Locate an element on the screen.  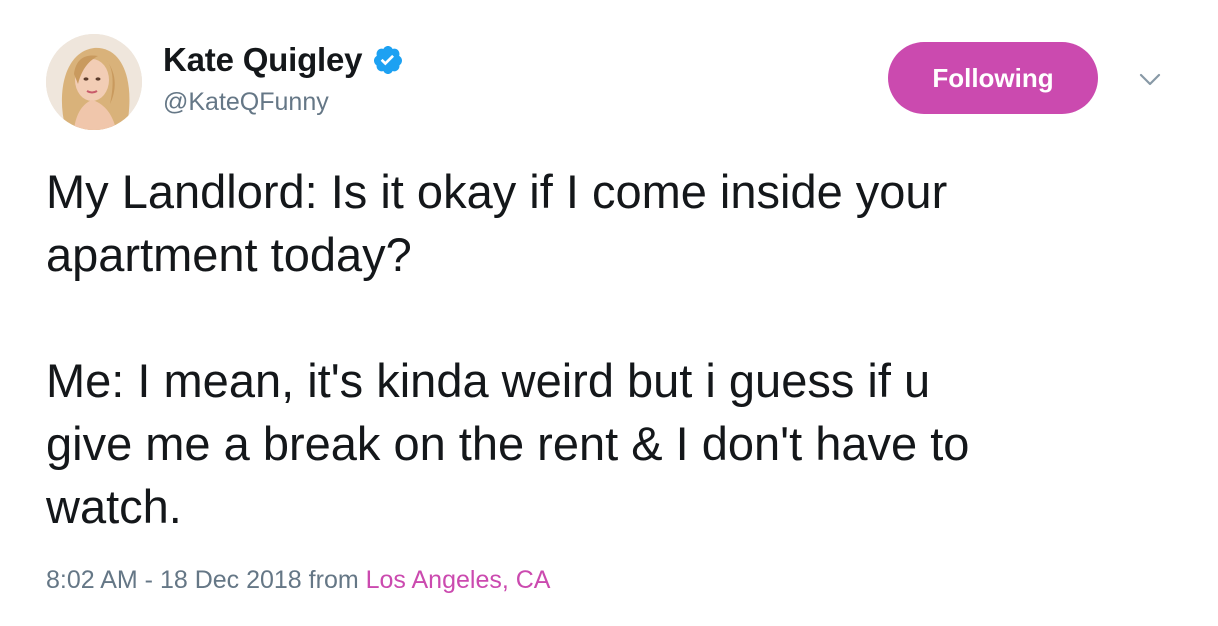
following-button: Following is located at coordinates (993, 78).